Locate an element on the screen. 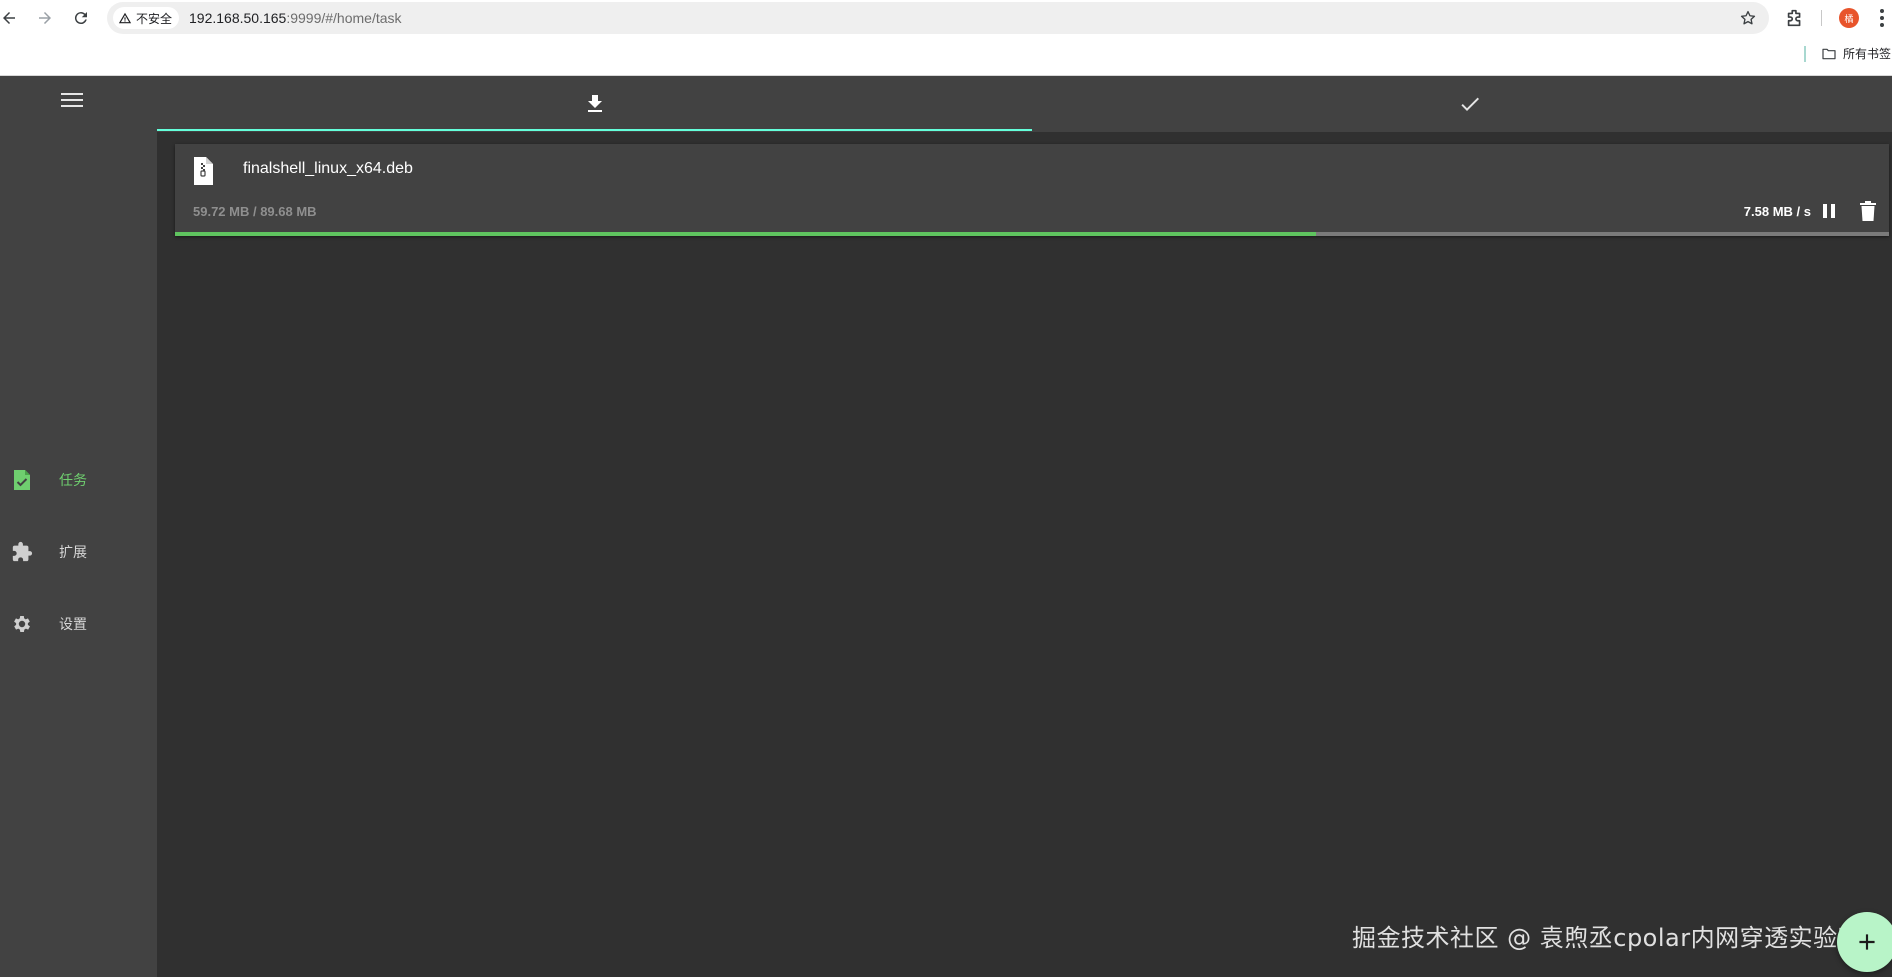  forward-icon is located at coordinates (45, 18).